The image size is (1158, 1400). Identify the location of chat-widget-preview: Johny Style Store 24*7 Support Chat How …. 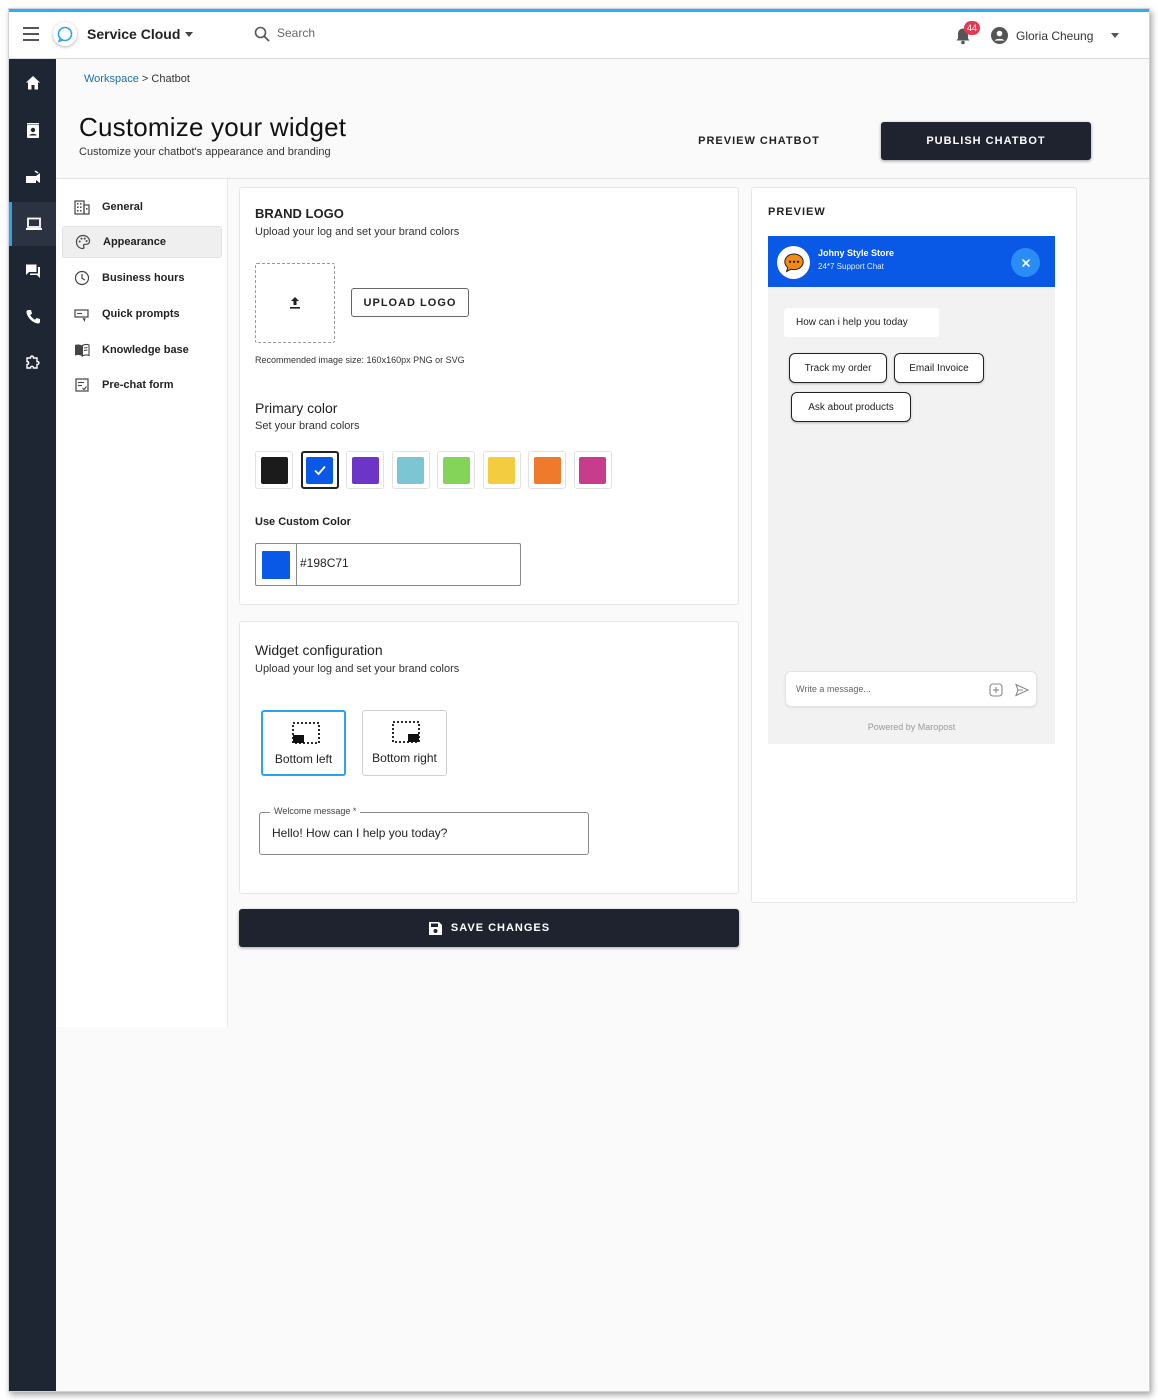
(911, 490).